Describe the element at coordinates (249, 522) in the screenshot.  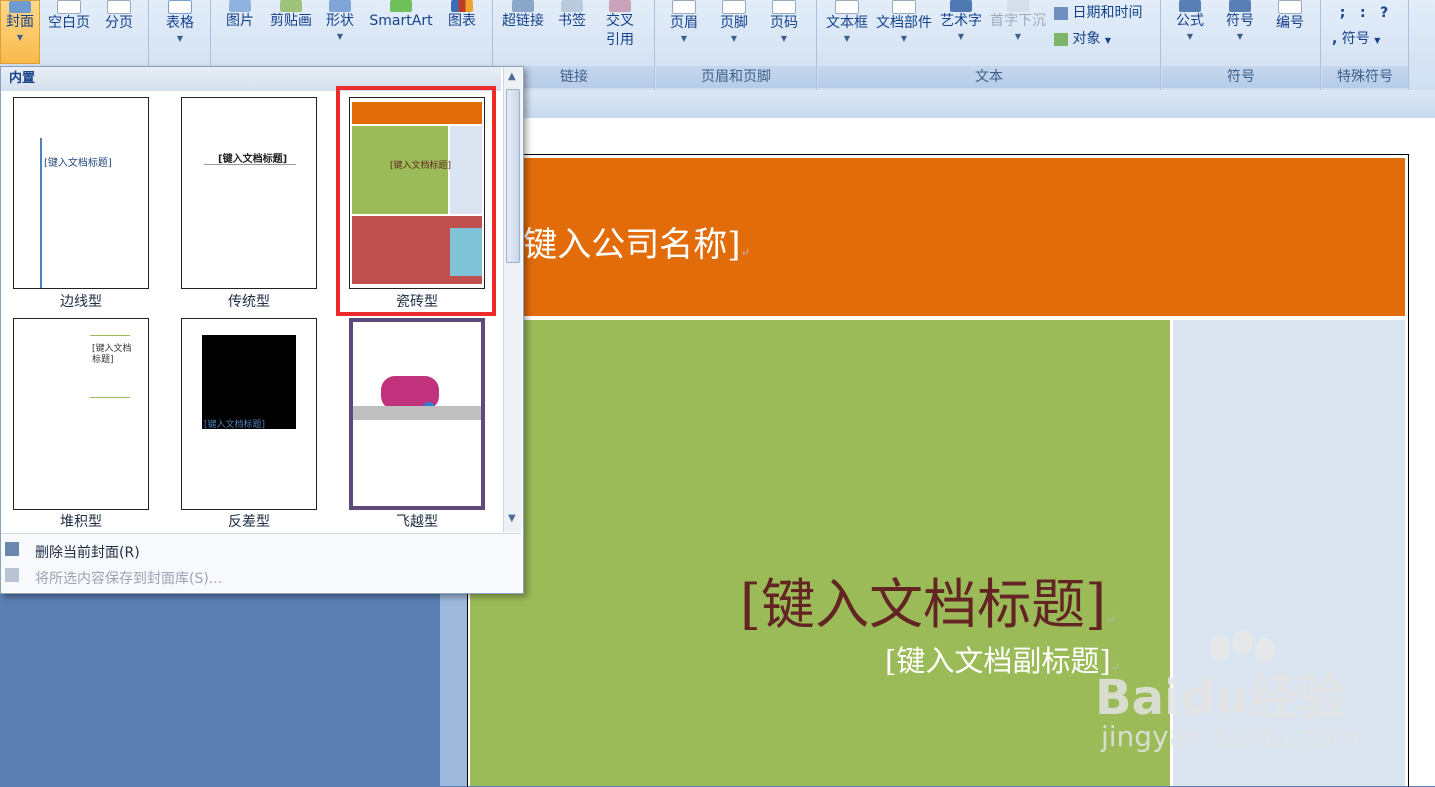
I see `cover-label: 反差型` at that location.